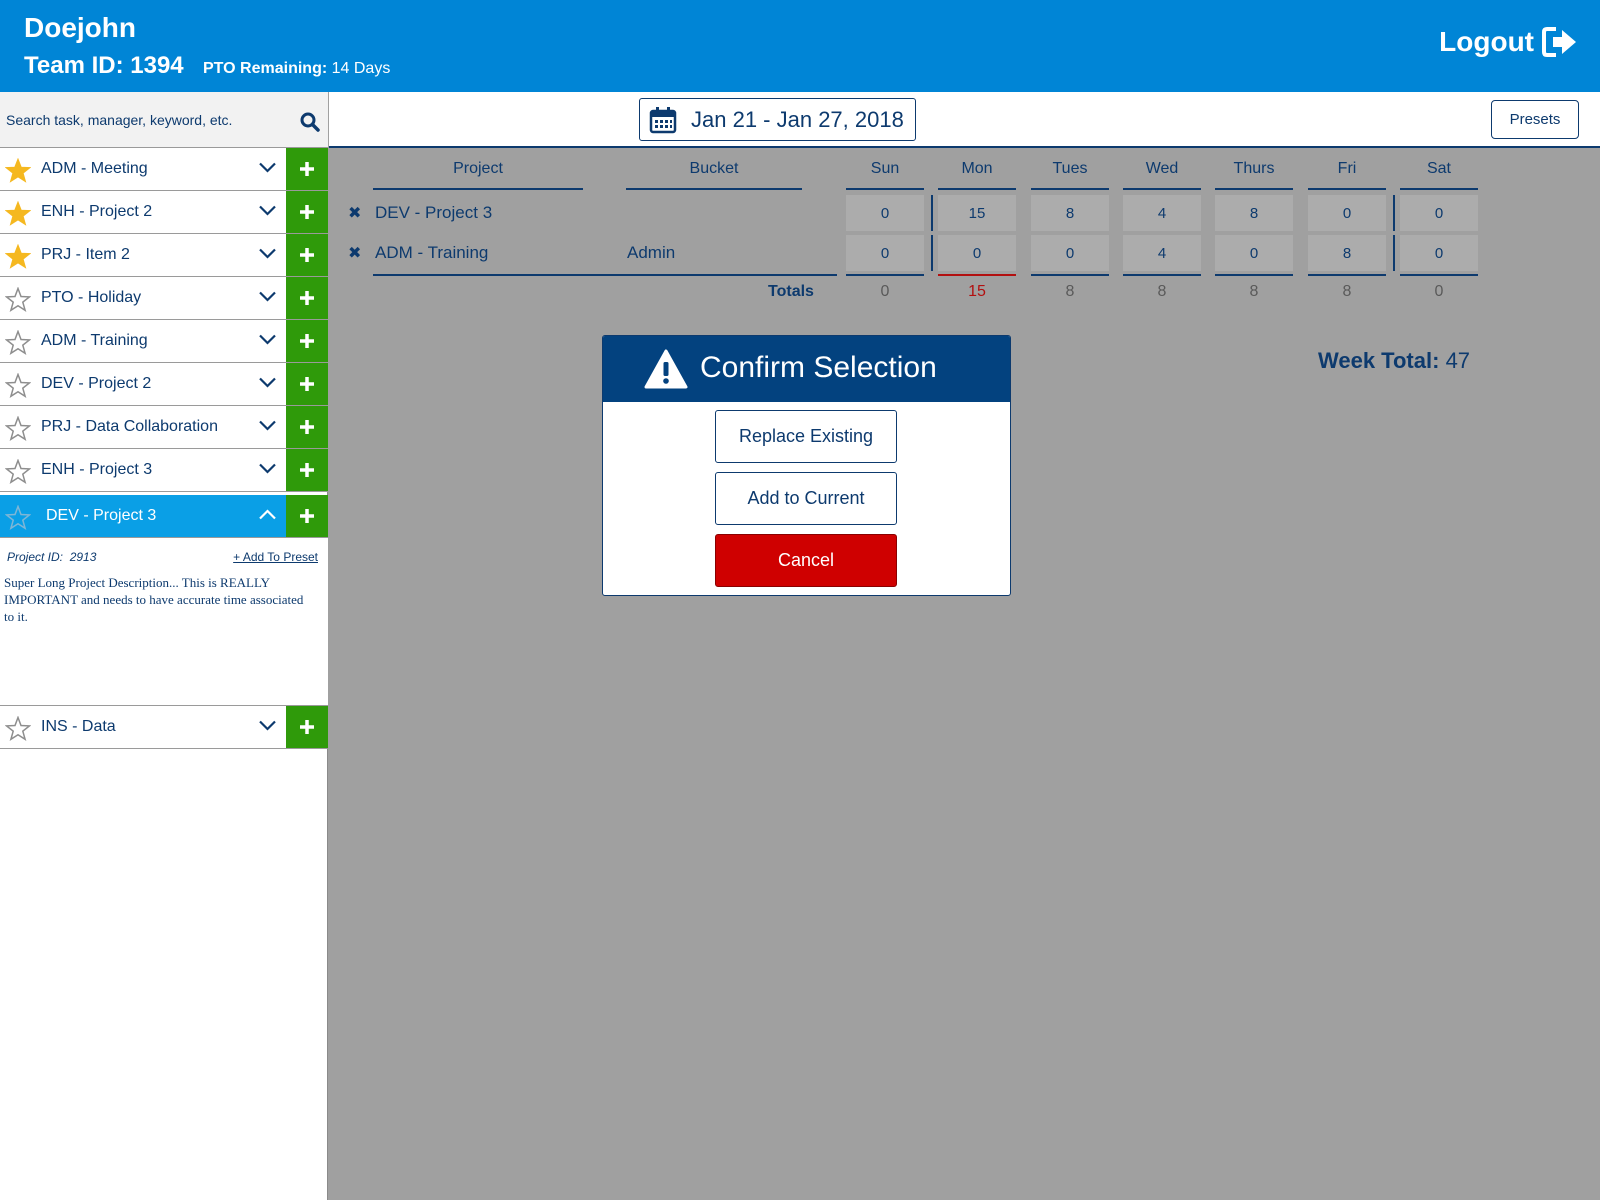 This screenshot has height=1200, width=1600. What do you see at coordinates (164, 470) in the screenshot?
I see `task-item-enh-project-3: ENH - Project 3` at bounding box center [164, 470].